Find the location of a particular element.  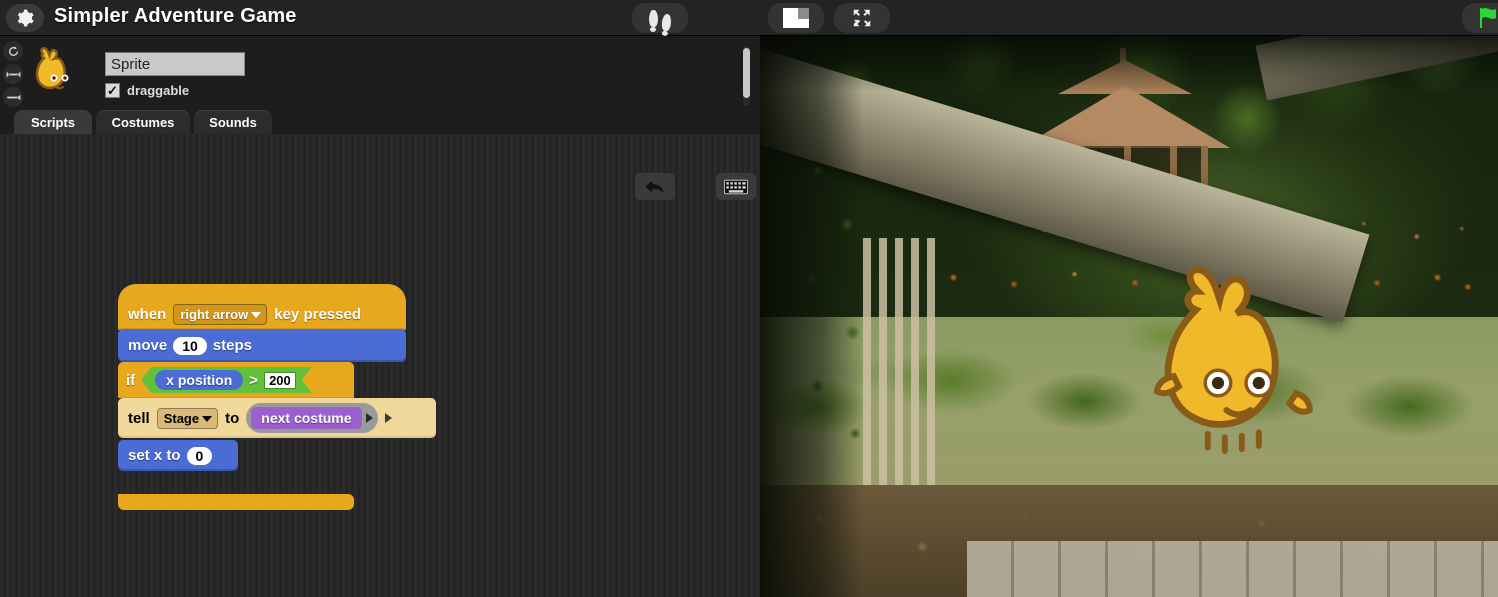

scrollbar-thumb is located at coordinates (746, 73).